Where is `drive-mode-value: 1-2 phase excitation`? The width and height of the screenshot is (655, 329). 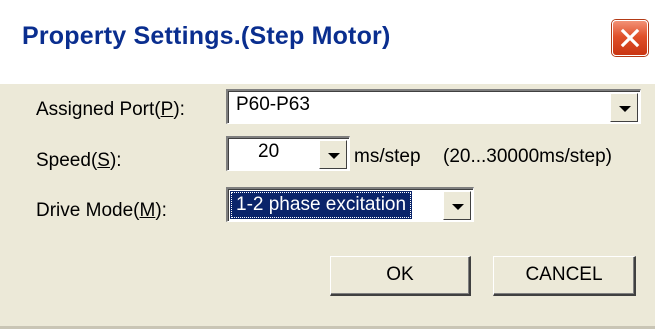 drive-mode-value: 1-2 phase excitation is located at coordinates (321, 205).